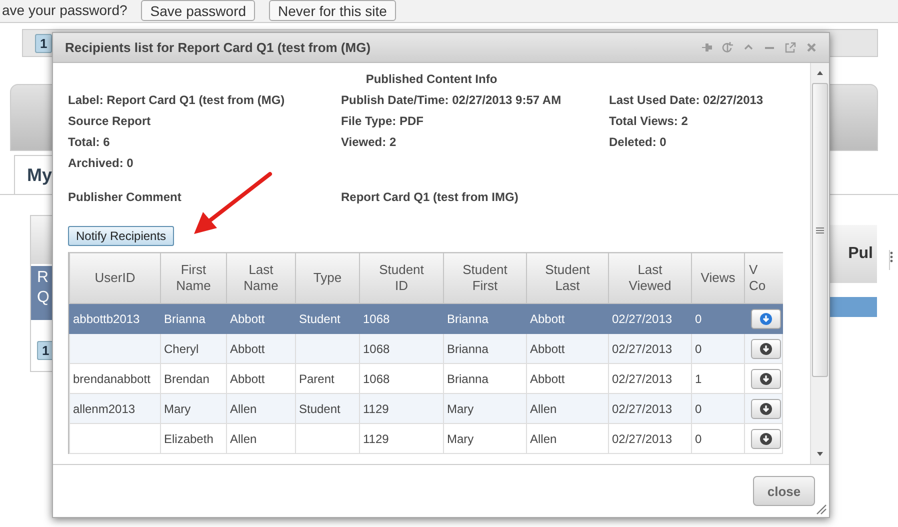  Describe the element at coordinates (698, 379) in the screenshot. I see `table-cell: 1` at that location.